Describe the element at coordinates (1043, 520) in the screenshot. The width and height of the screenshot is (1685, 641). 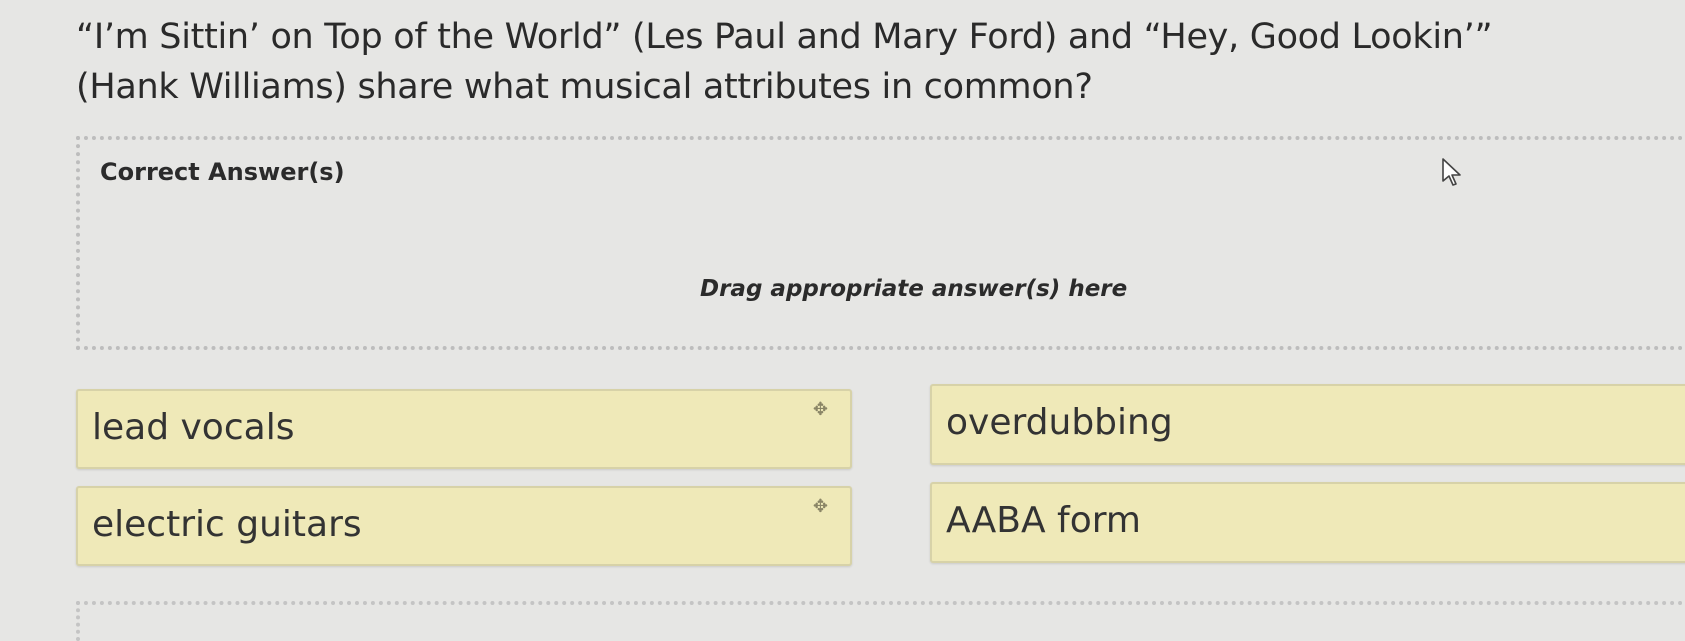
I see `answer-label: AABA form` at that location.